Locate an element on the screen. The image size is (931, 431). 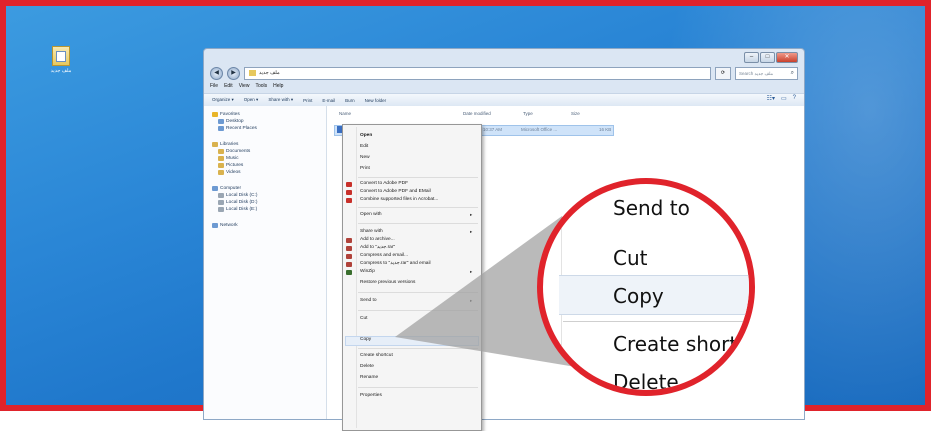
menu-restore-versions: Restore previous versions is located at coordinates (387, 282).